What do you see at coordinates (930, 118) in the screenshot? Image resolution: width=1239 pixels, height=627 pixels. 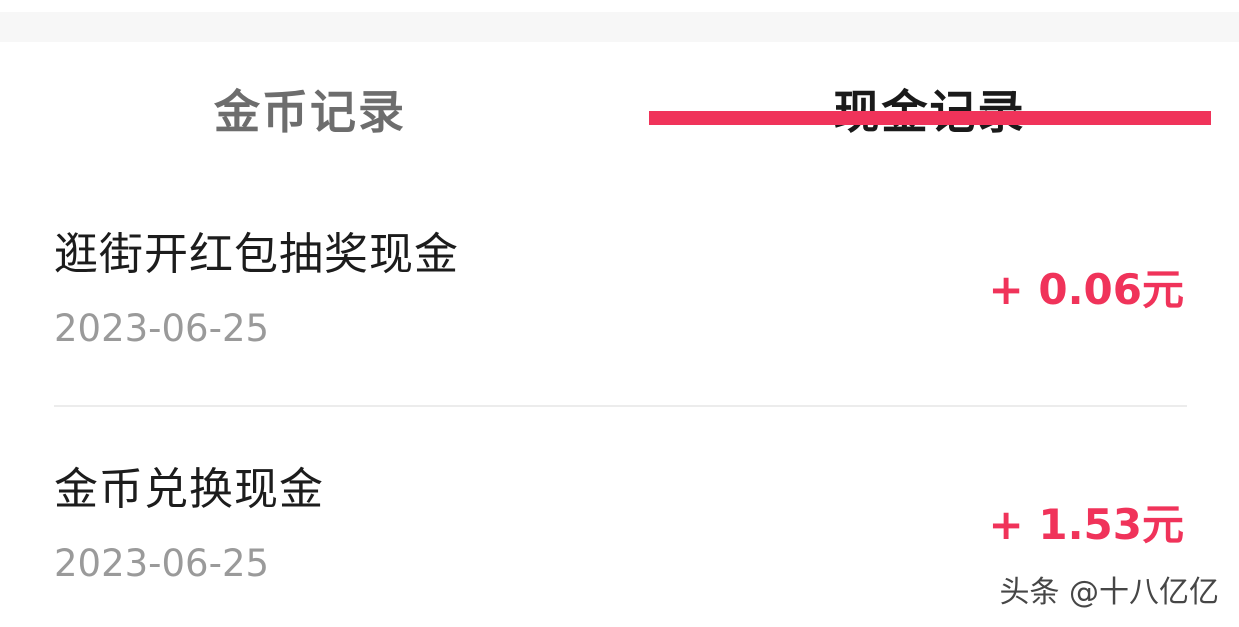 I see `active-tab-indicator` at bounding box center [930, 118].